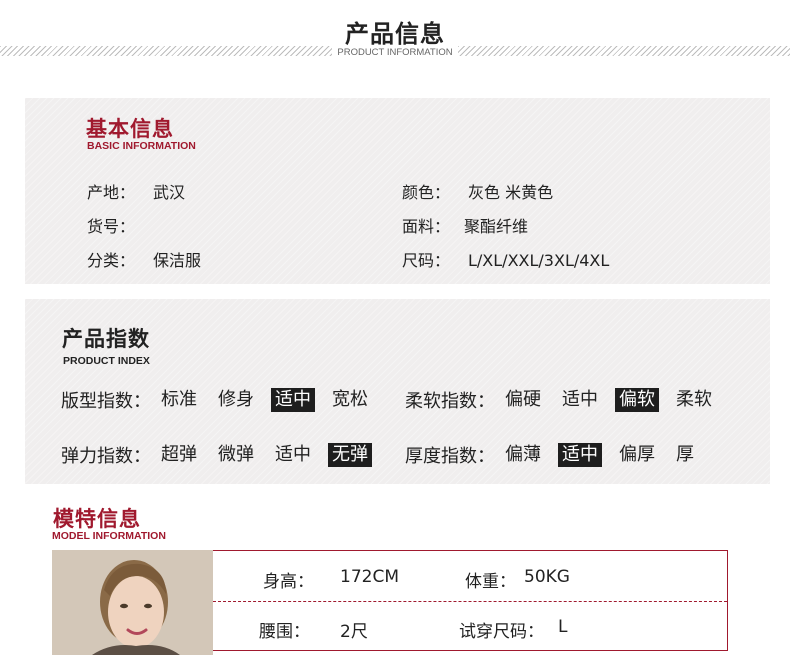 This screenshot has height=662, width=790. I want to click on color-row: 颜色： 灰色 米黄色, so click(477, 191).